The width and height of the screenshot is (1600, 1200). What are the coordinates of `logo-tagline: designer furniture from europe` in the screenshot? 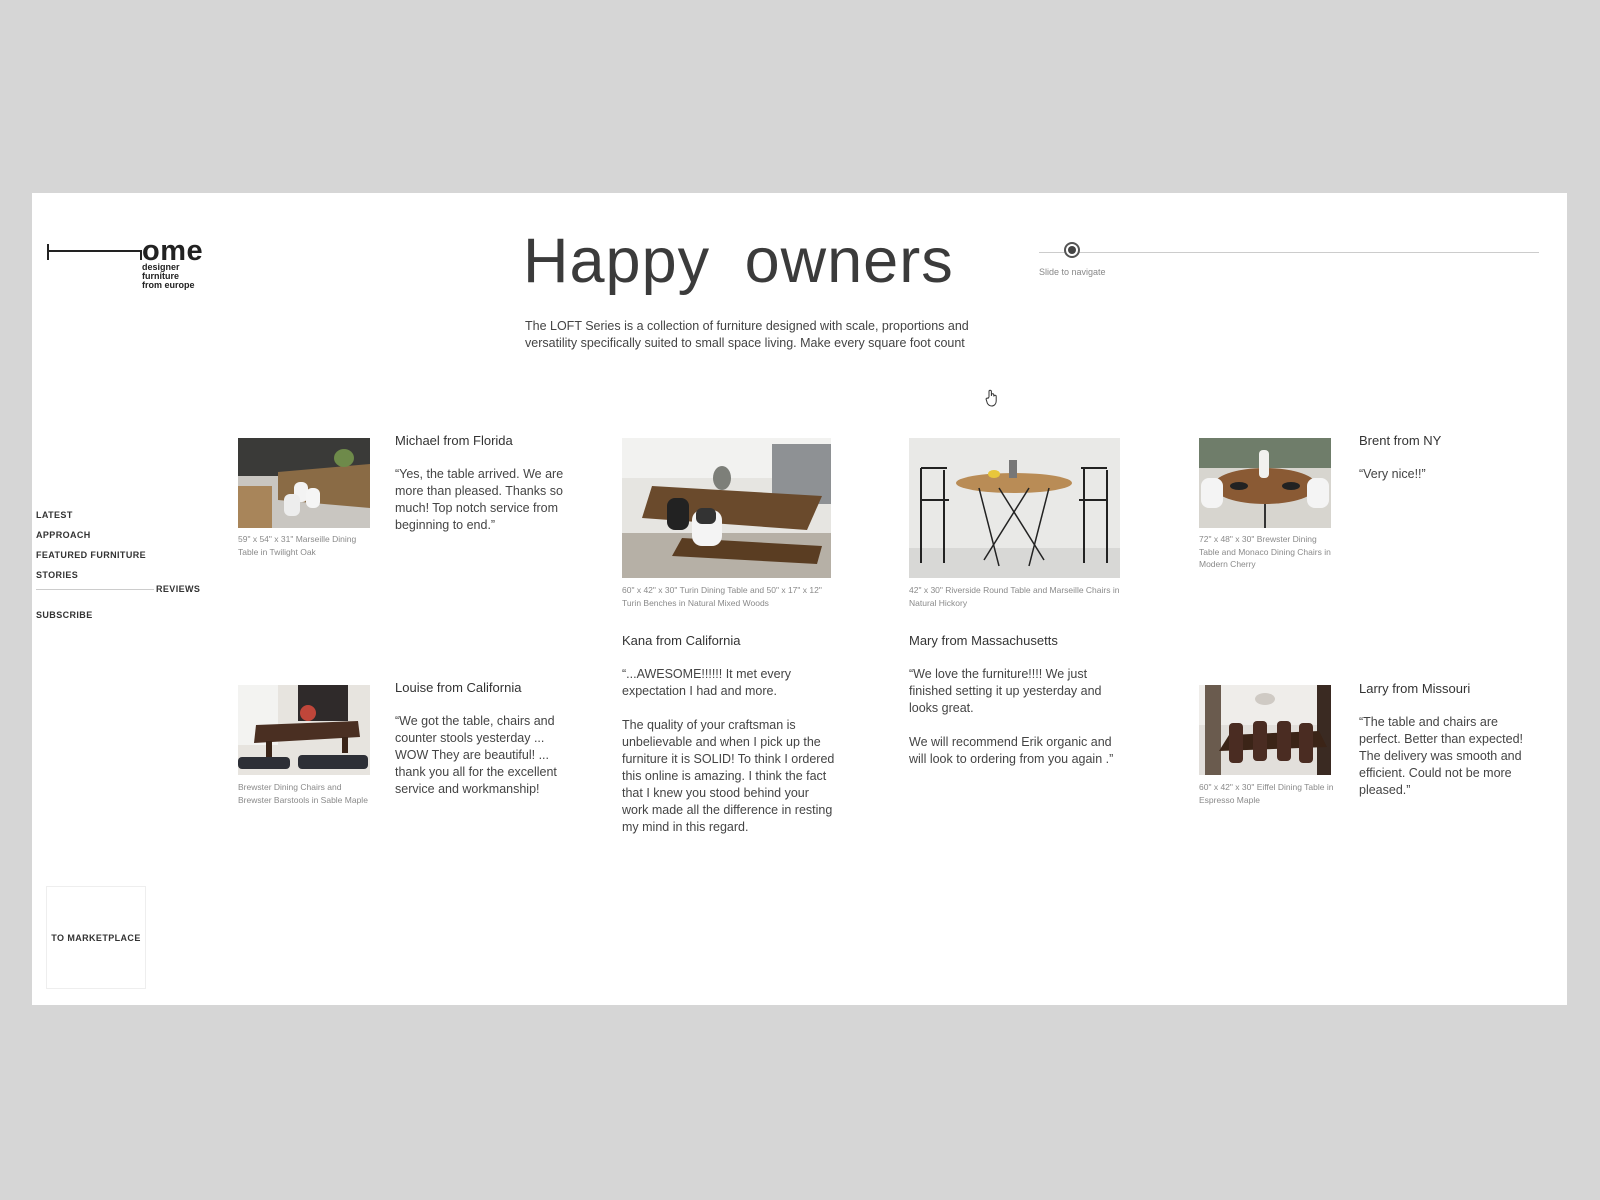 It's located at (178, 276).